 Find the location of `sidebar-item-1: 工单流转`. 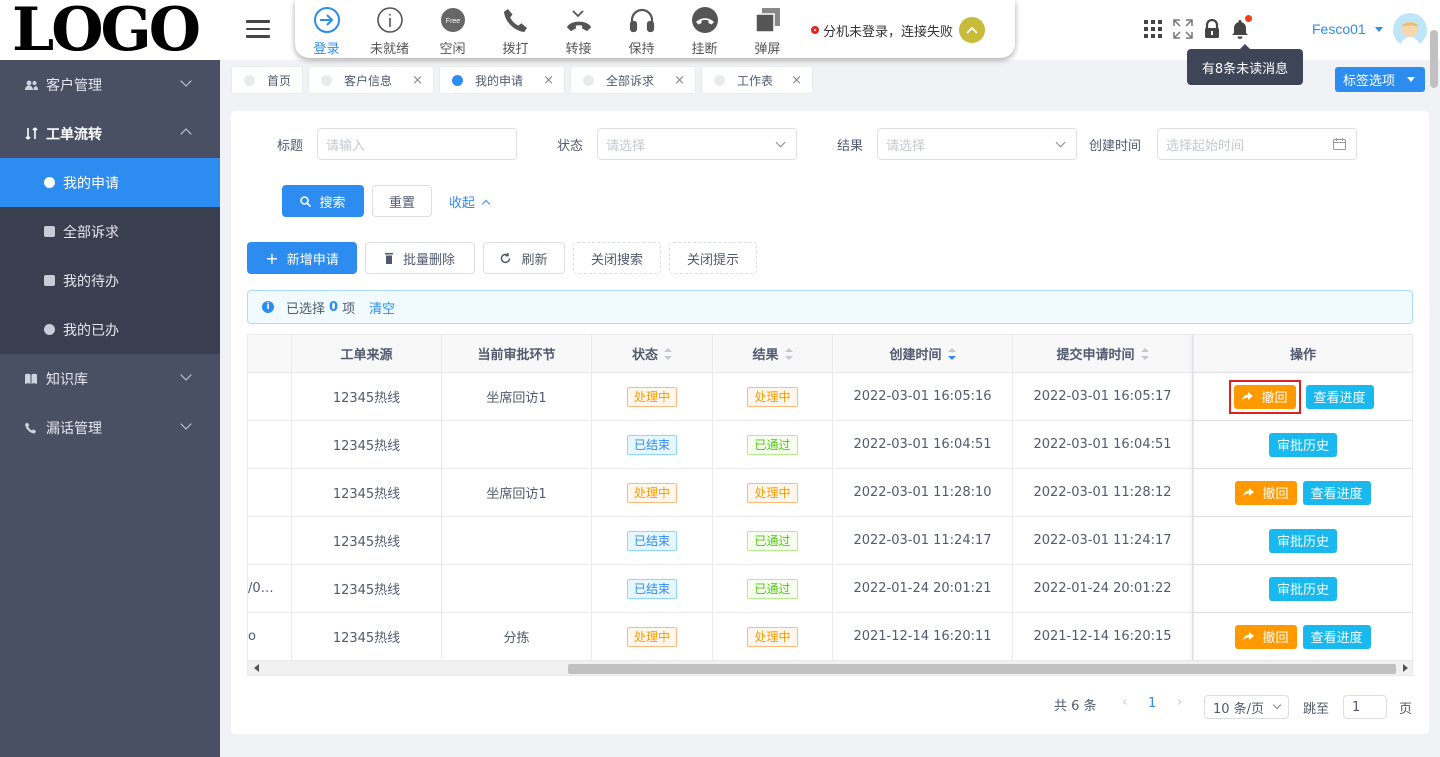

sidebar-item-1: 工单流转 is located at coordinates (110, 133).